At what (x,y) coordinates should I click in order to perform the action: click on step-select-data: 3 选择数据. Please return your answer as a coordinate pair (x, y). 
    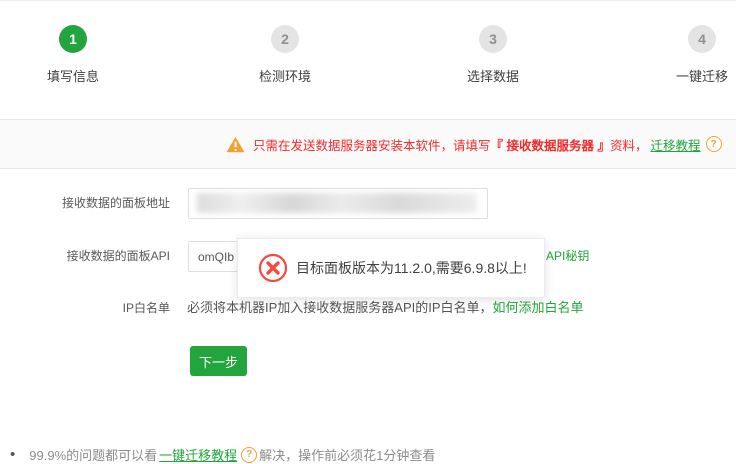
    Looking at the image, I should click on (493, 55).